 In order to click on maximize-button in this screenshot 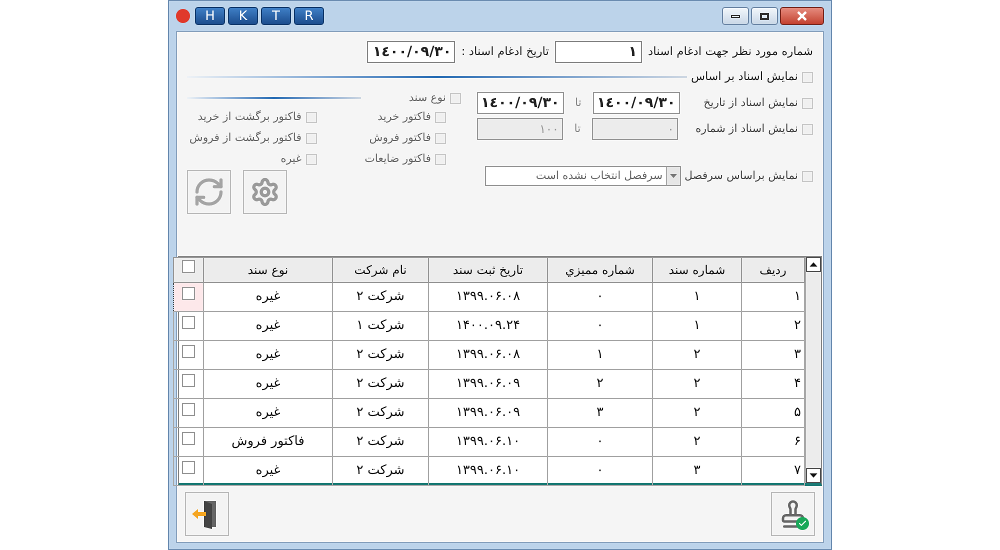, I will do `click(764, 16)`.